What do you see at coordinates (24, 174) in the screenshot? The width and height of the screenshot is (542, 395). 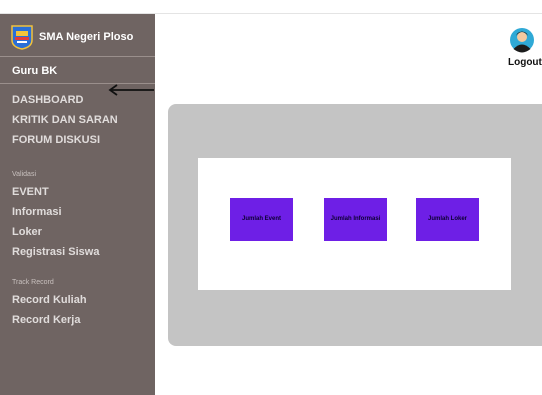 I see `section-label-validasi: Validasi` at bounding box center [24, 174].